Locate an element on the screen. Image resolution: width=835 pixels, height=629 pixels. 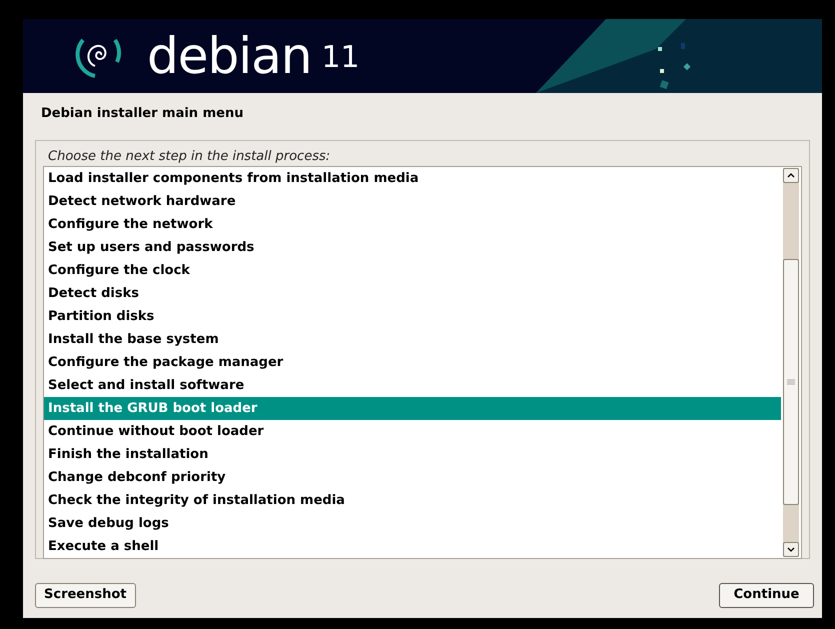
menu-item: Set up users and passwords is located at coordinates (412, 247).